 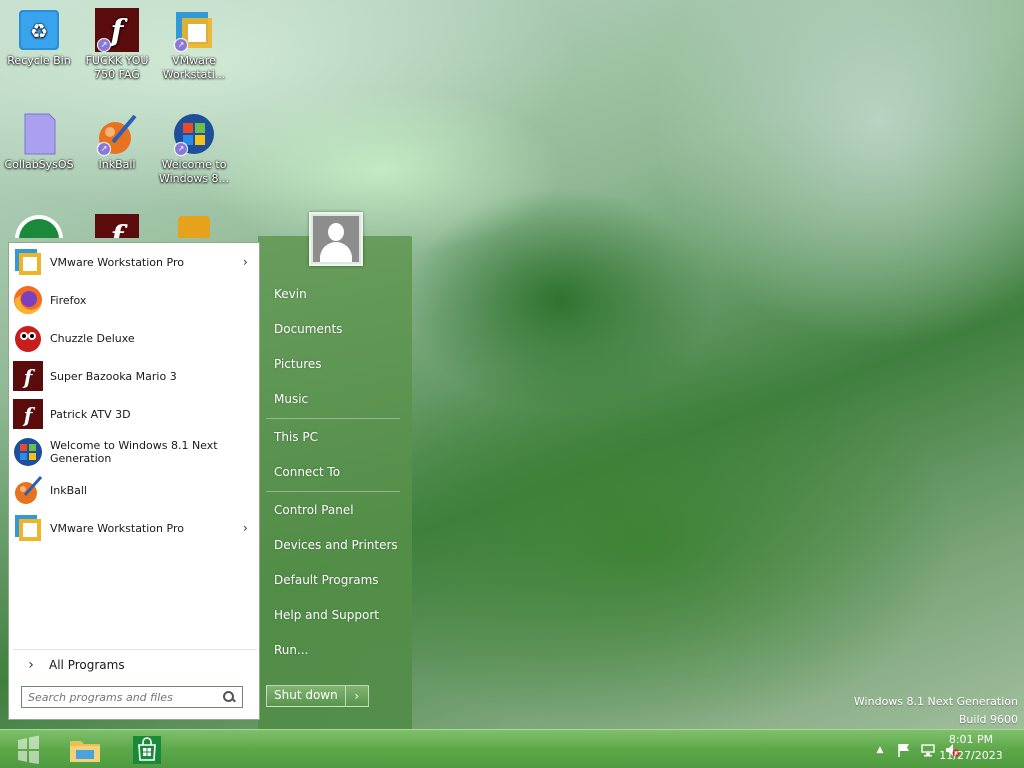 What do you see at coordinates (314, 510) in the screenshot?
I see `place-control-panel: Control Panel` at bounding box center [314, 510].